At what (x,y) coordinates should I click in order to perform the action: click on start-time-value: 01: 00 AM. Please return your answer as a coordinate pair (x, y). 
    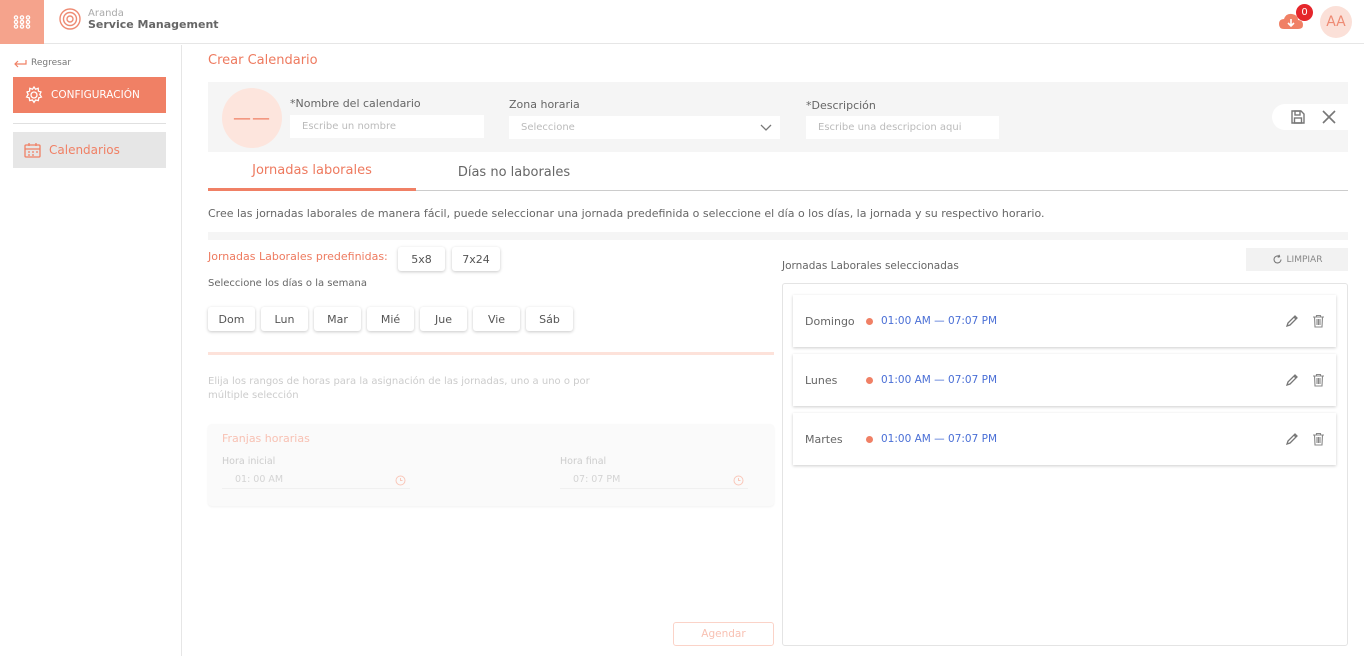
    Looking at the image, I should click on (259, 479).